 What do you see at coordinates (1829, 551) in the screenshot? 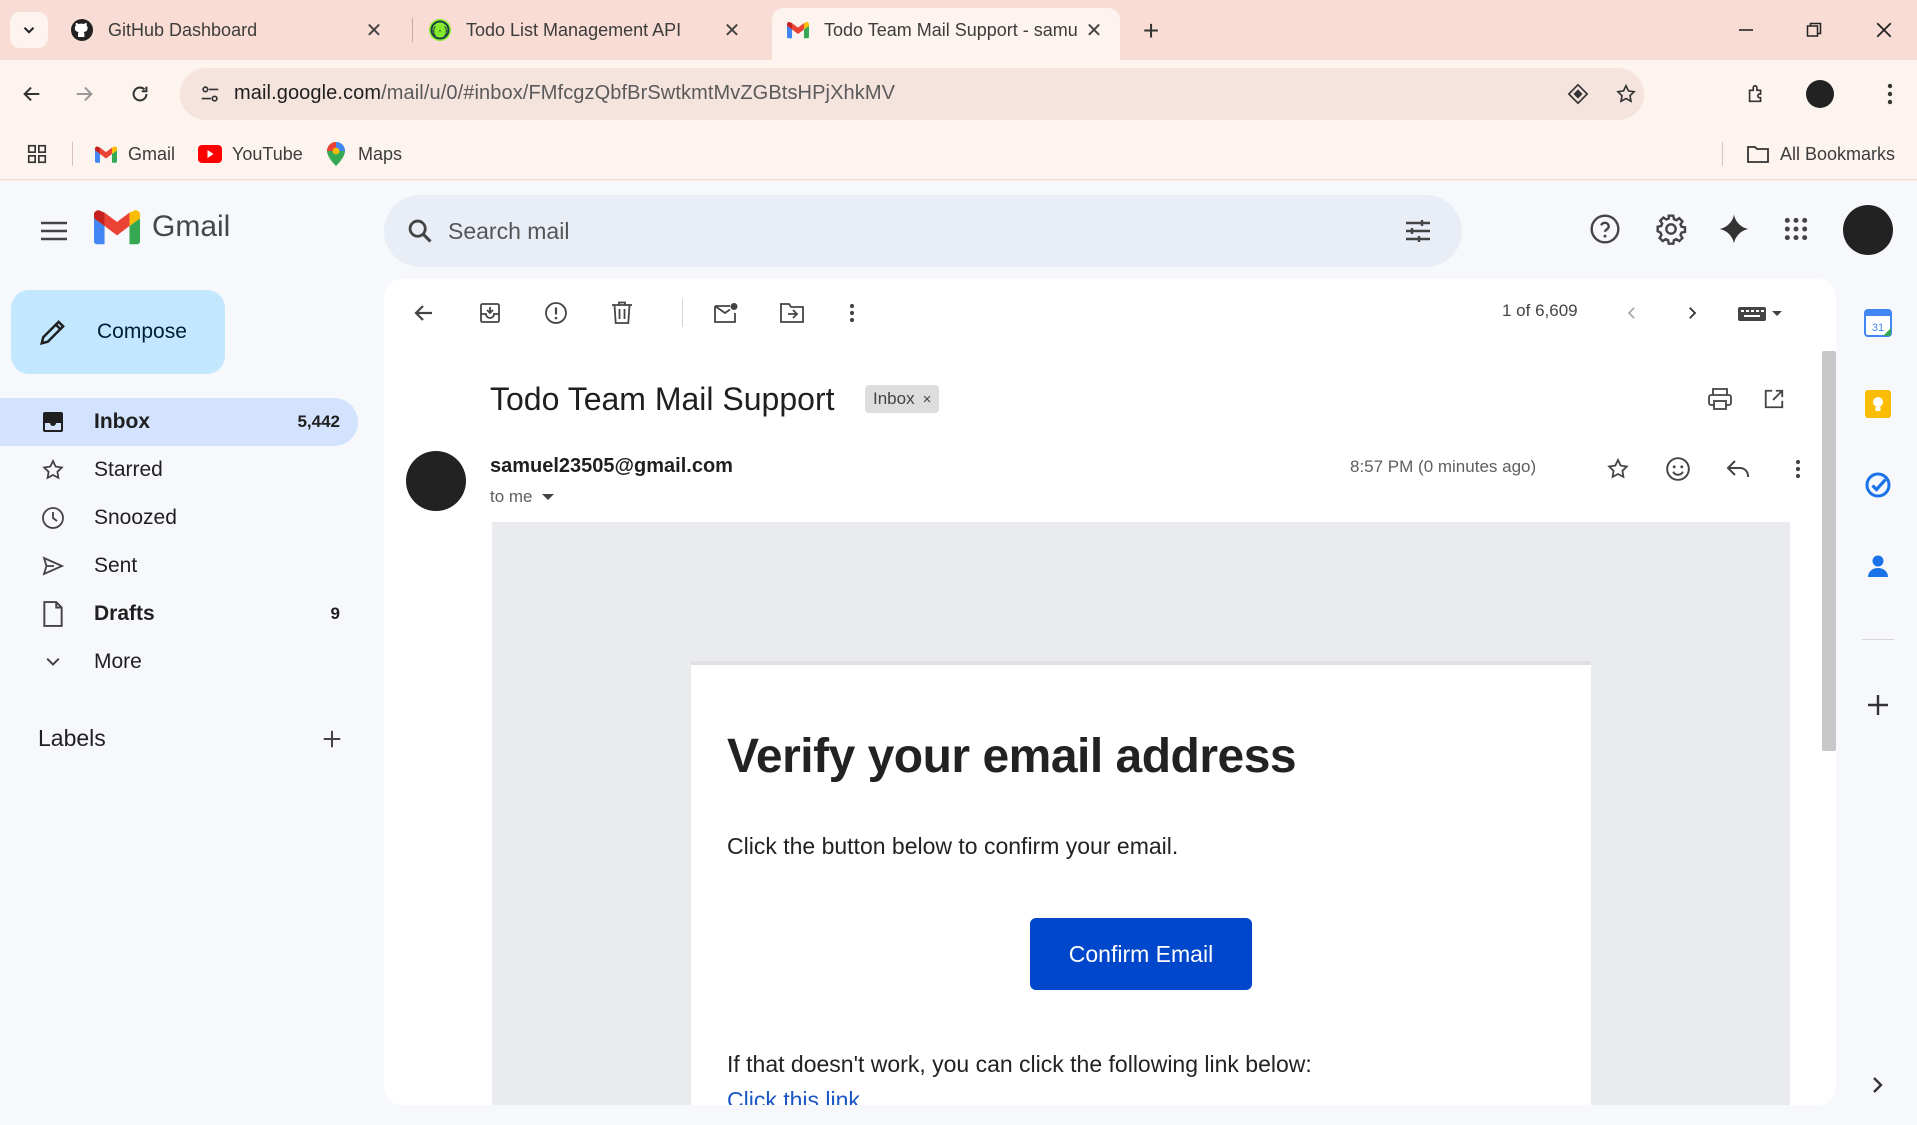
I see `scrollbar-thumb` at bounding box center [1829, 551].